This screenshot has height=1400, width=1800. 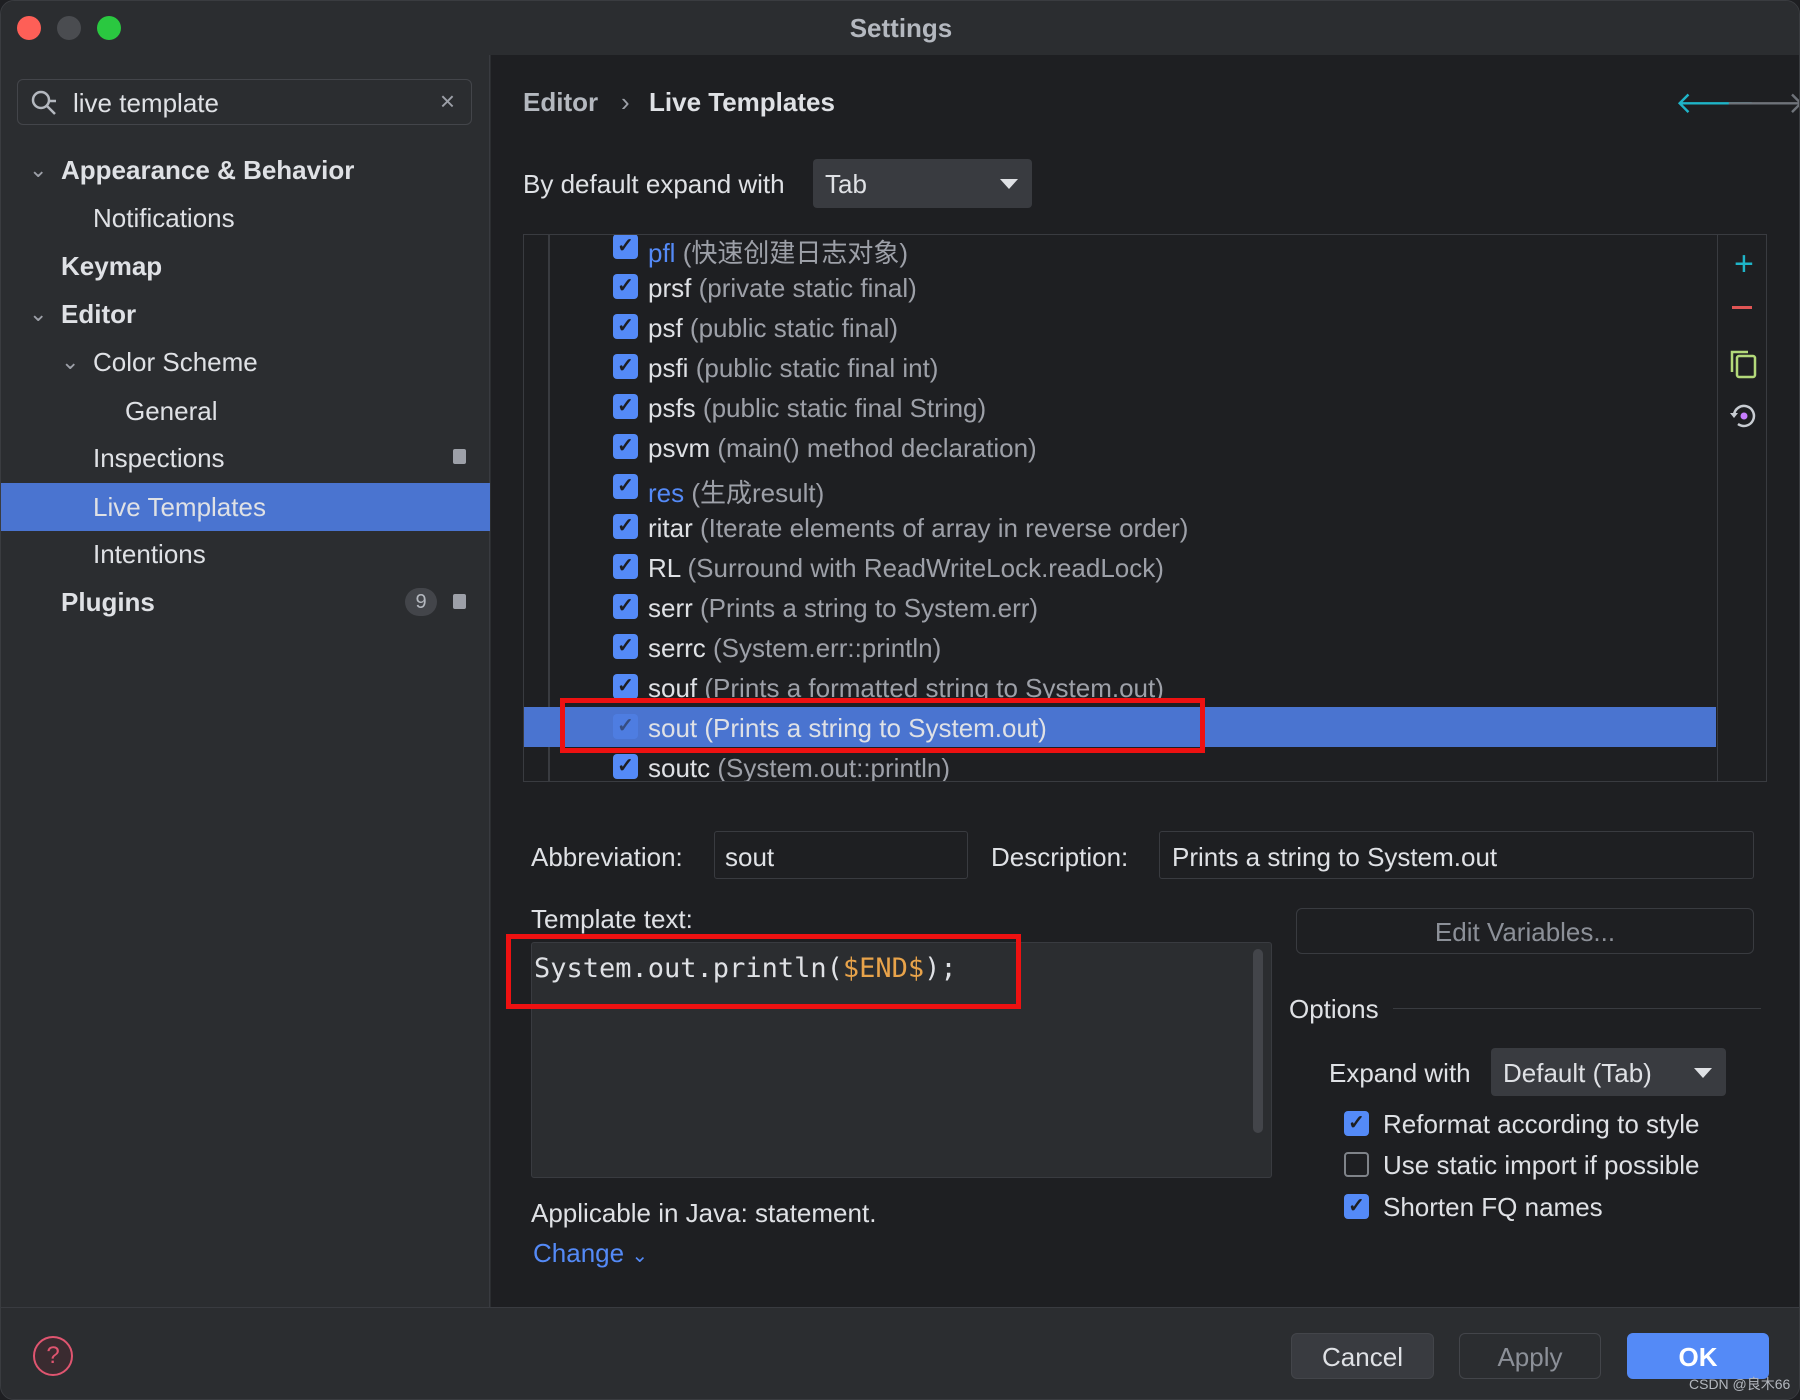 I want to click on template-abbreviation: res, so click(x=666, y=493).